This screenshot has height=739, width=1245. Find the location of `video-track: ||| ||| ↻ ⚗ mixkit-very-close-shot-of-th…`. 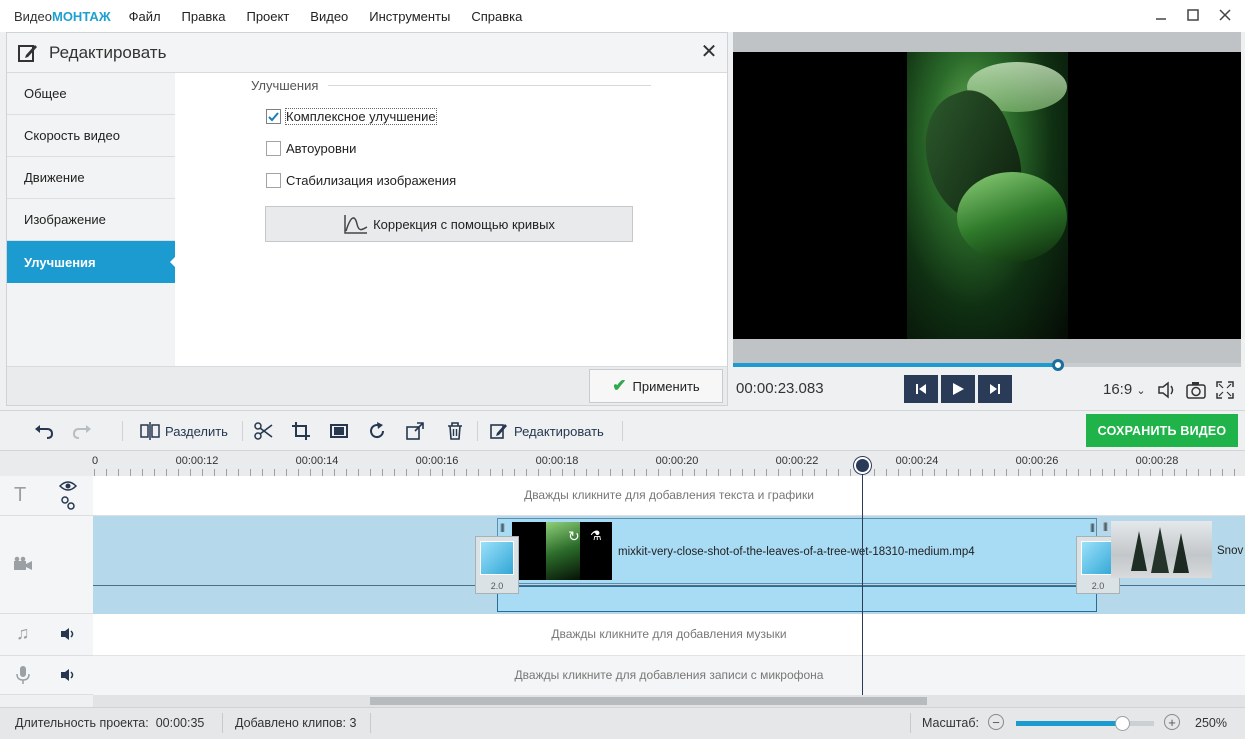

video-track: ||| ||| ↻ ⚗ mixkit-very-close-shot-of-th… is located at coordinates (669, 565).